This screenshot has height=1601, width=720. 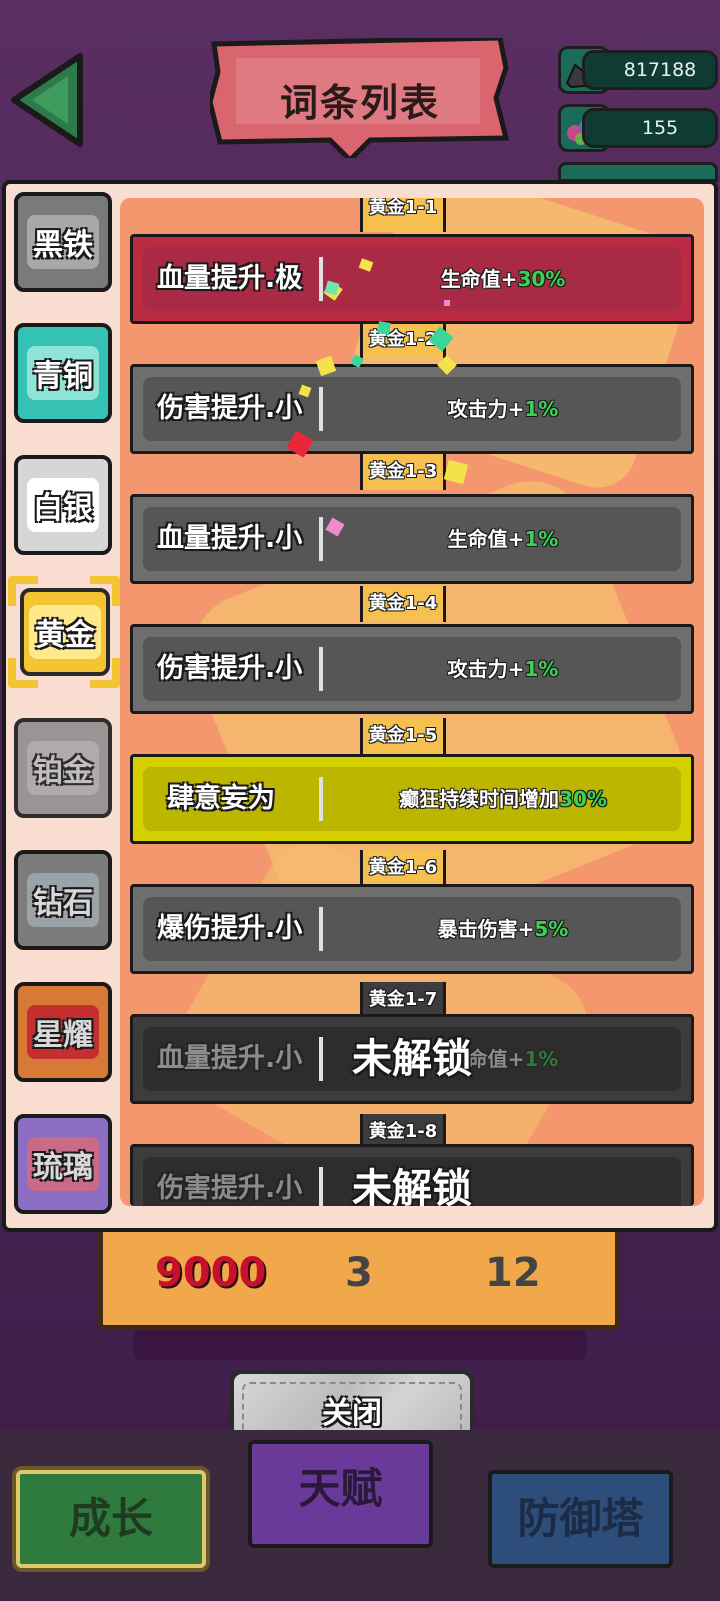 What do you see at coordinates (503, 799) in the screenshot?
I see `affix-effect: 癫狂持续时间增加30%` at bounding box center [503, 799].